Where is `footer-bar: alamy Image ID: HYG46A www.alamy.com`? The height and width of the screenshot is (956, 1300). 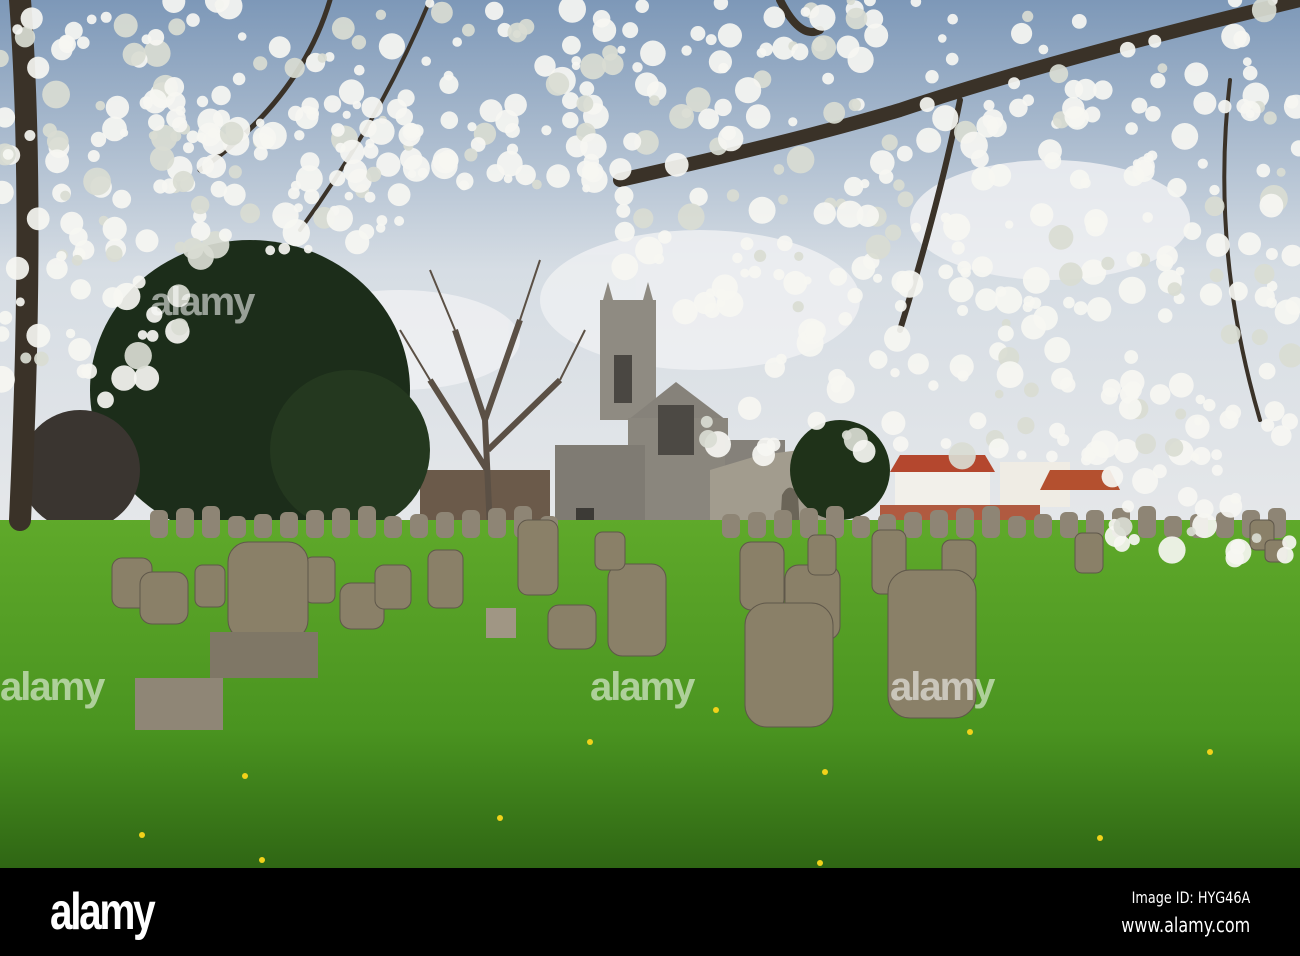 footer-bar: alamy Image ID: HYG46A www.alamy.com is located at coordinates (650, 912).